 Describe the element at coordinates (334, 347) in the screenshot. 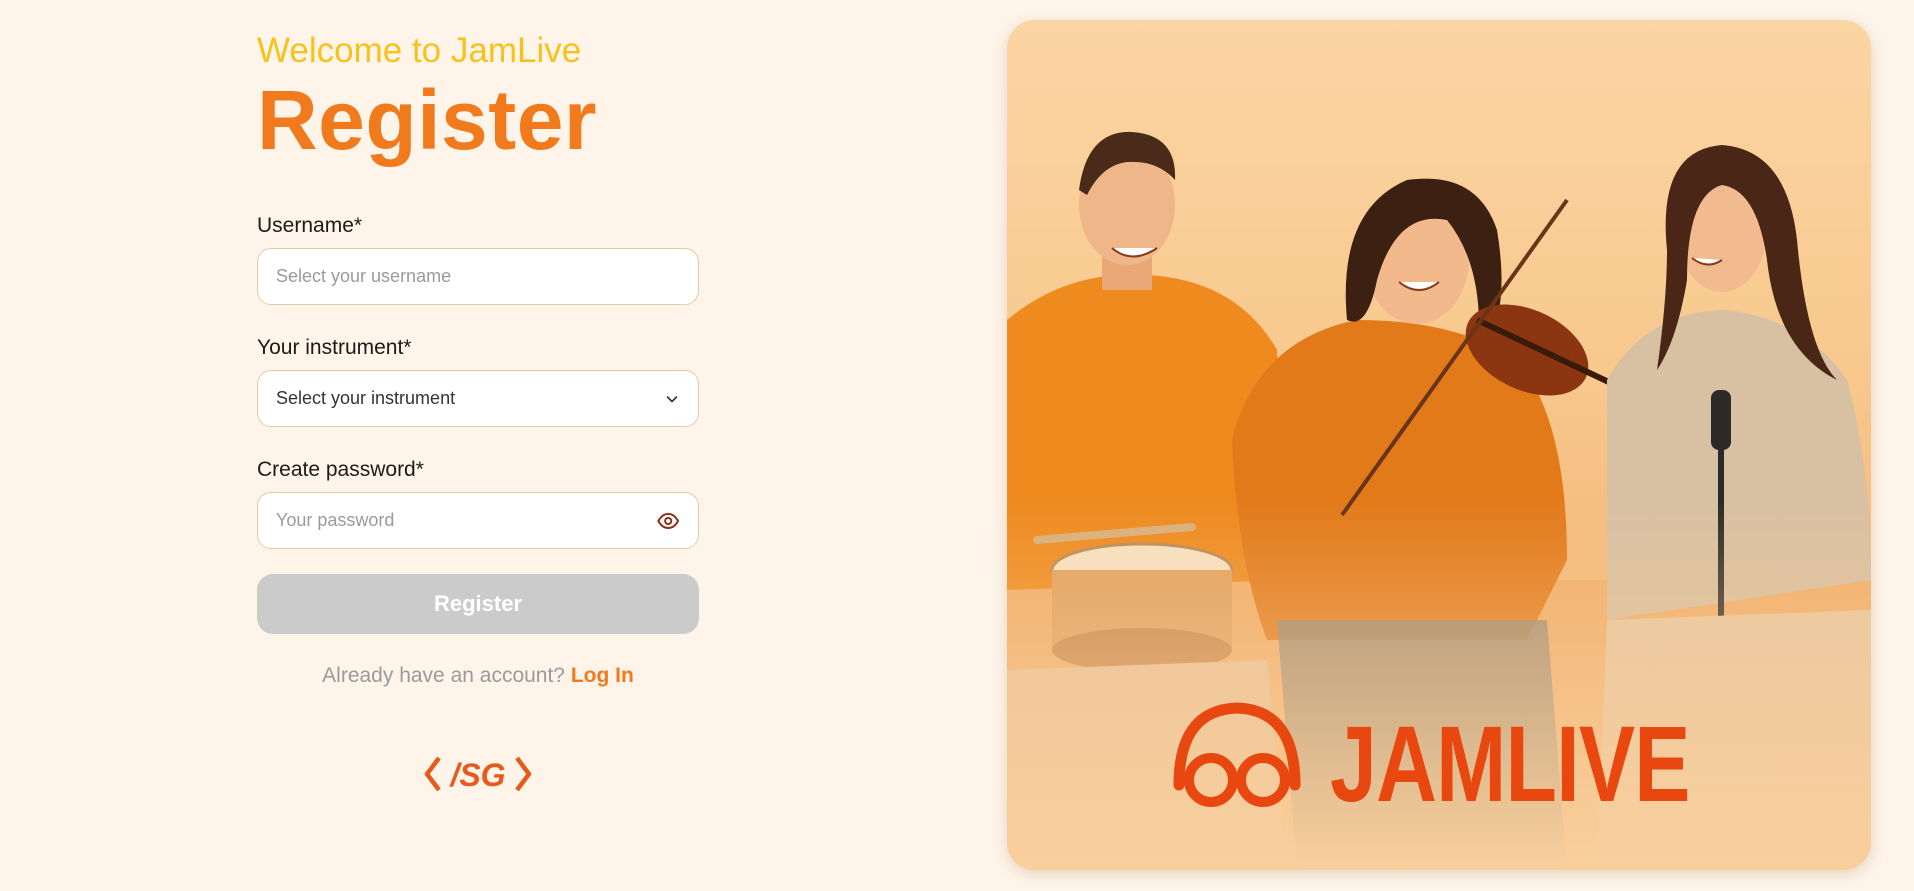

I see `instrument-label: Your instrument*` at that location.